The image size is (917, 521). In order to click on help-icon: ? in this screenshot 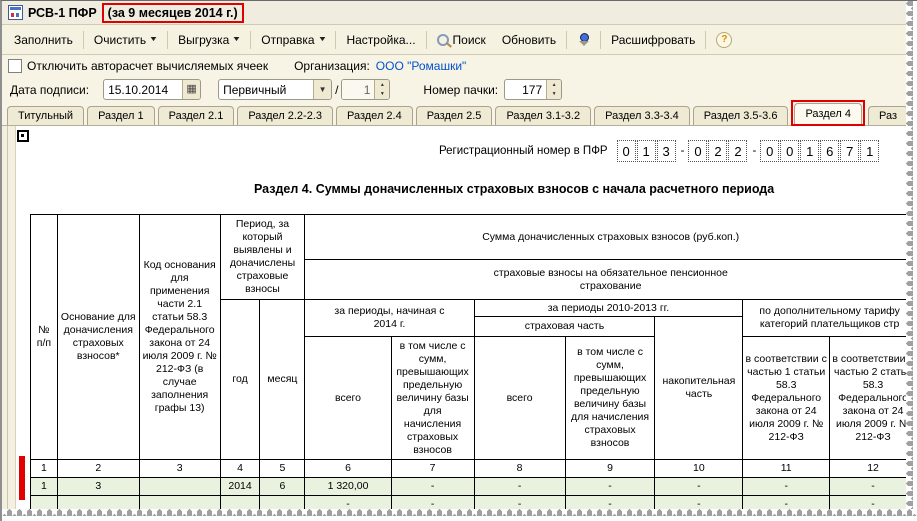, I will do `click(724, 39)`.